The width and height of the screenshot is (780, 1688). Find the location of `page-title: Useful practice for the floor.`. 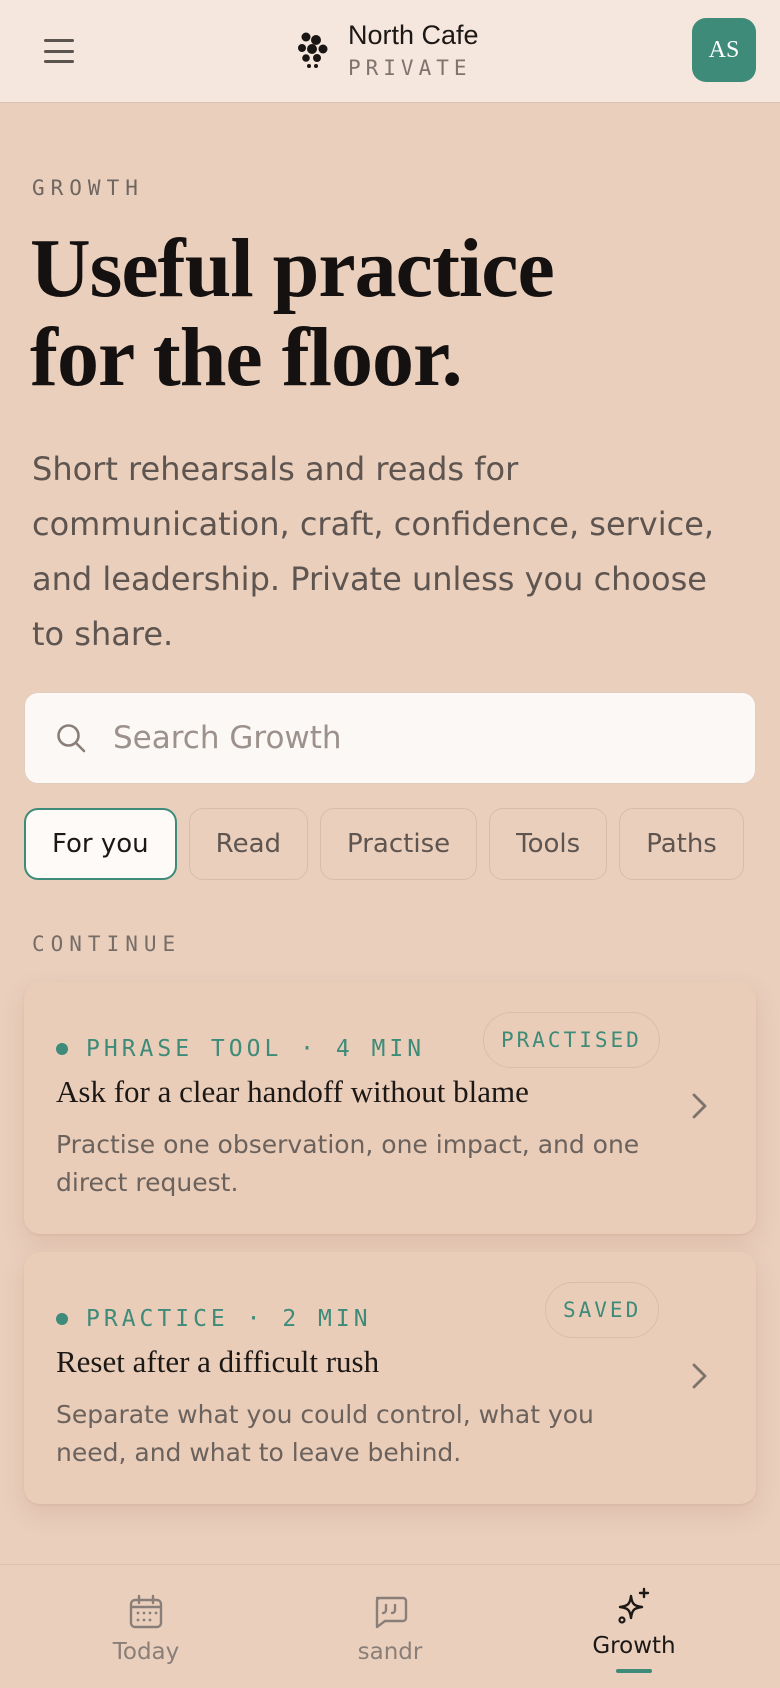

page-title: Useful practice for the floor. is located at coordinates (380, 313).